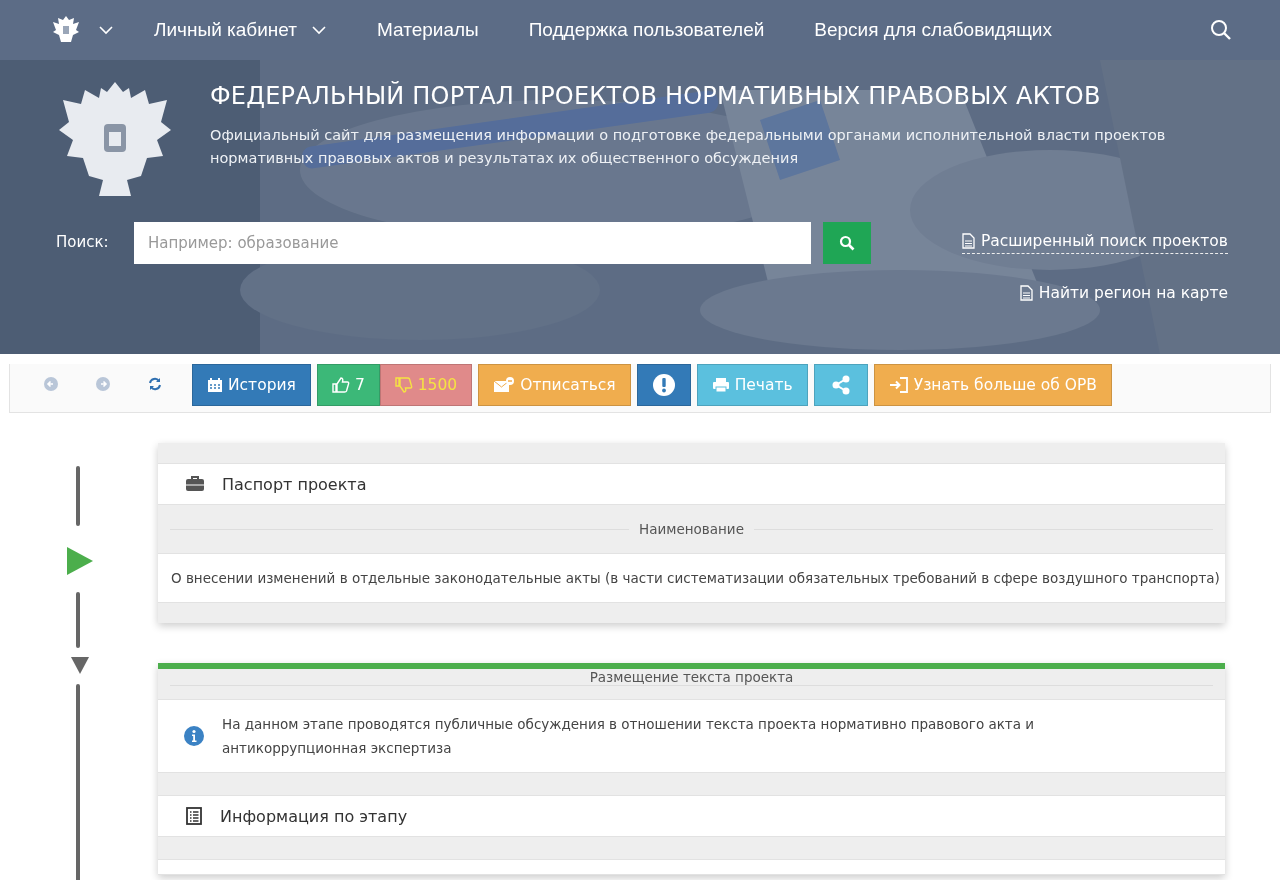  I want to click on envelope-icon, so click(504, 385).